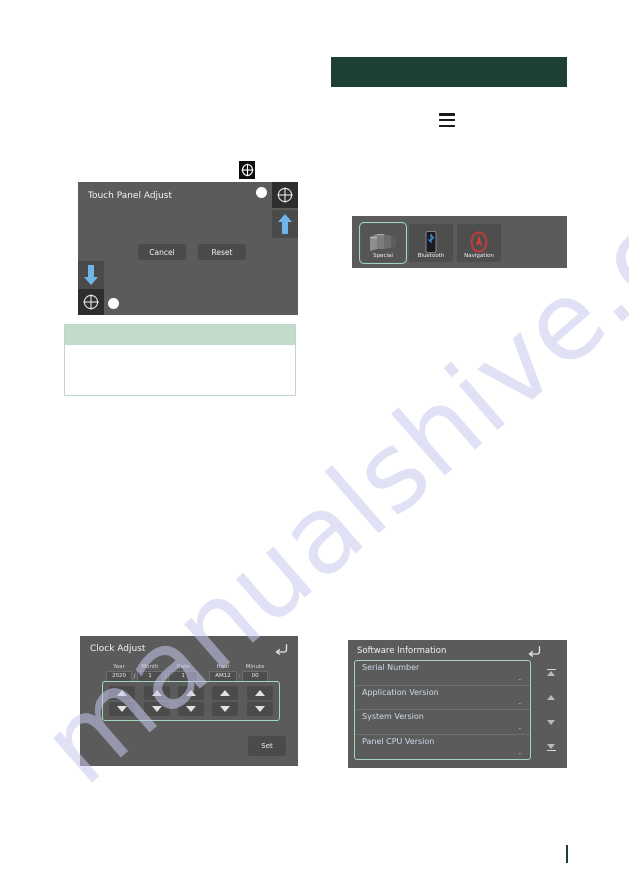 The width and height of the screenshot is (629, 893). I want to click on source-tile-navigation: Navigation, so click(479, 243).